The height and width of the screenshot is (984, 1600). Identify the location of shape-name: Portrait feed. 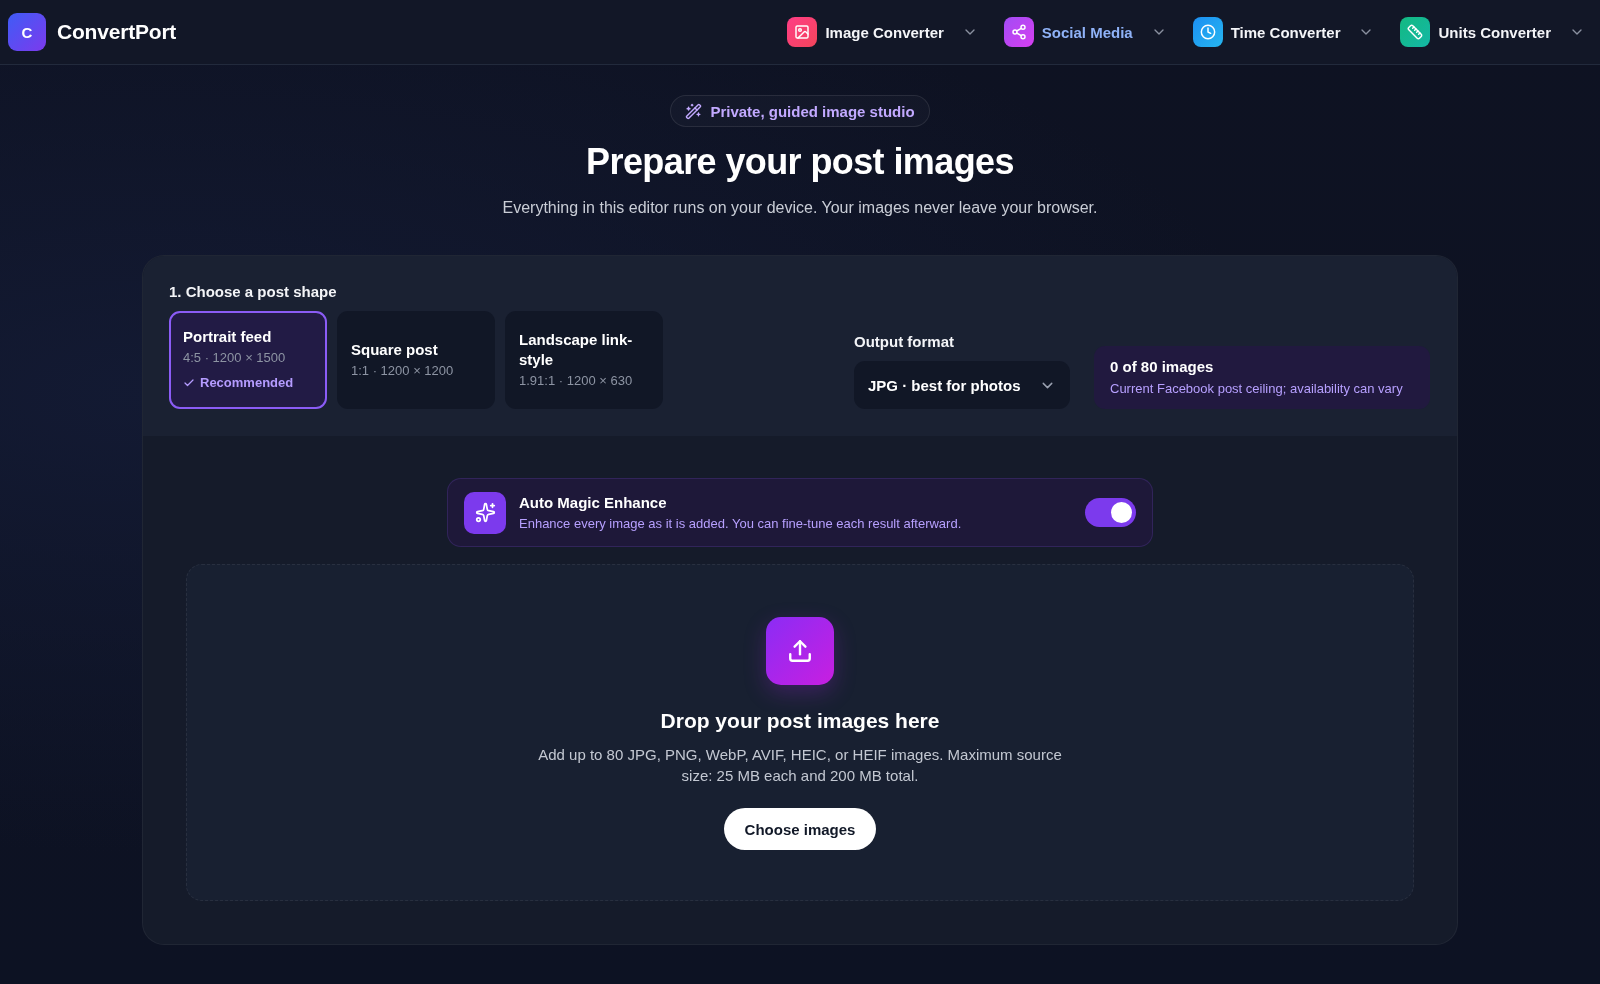
(228, 337).